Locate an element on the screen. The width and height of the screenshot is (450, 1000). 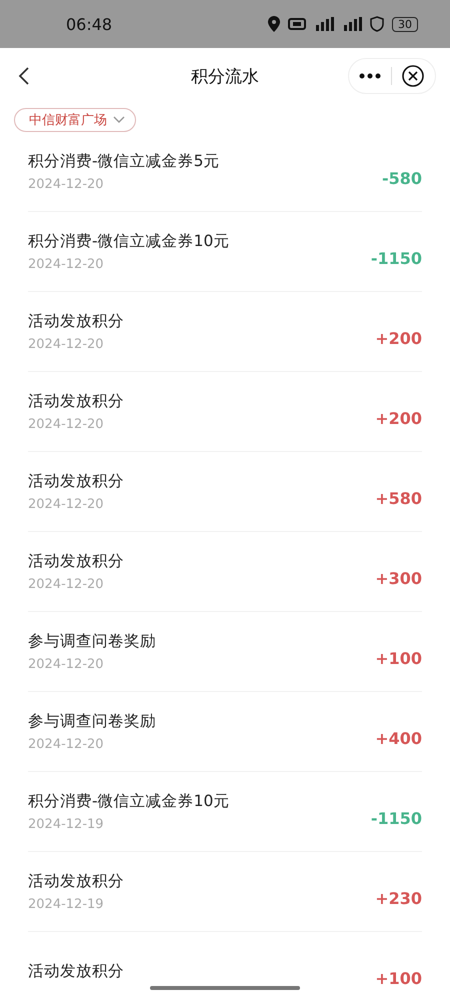
battery-icon: 30 is located at coordinates (405, 24).